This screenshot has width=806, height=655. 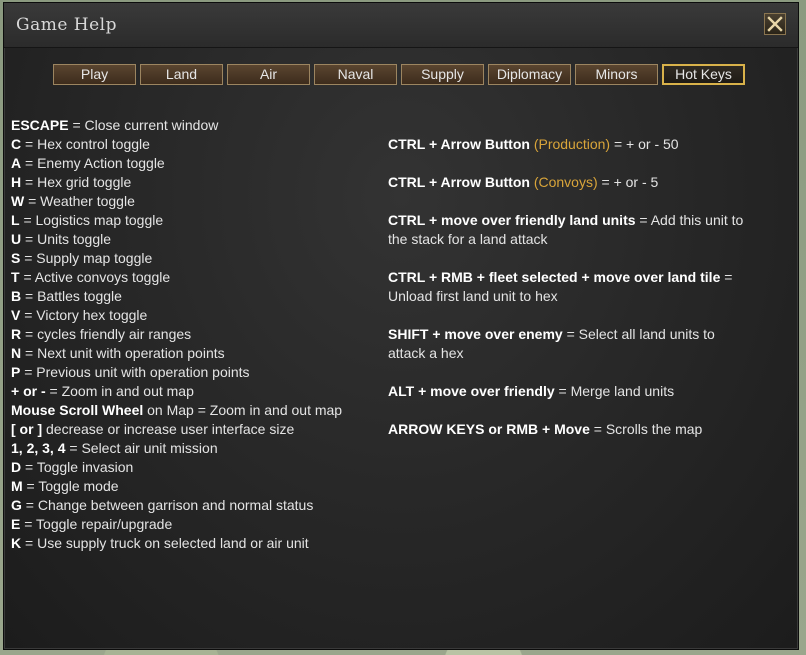 I want to click on hotkey-key: ESCAPE, so click(x=40, y=125).